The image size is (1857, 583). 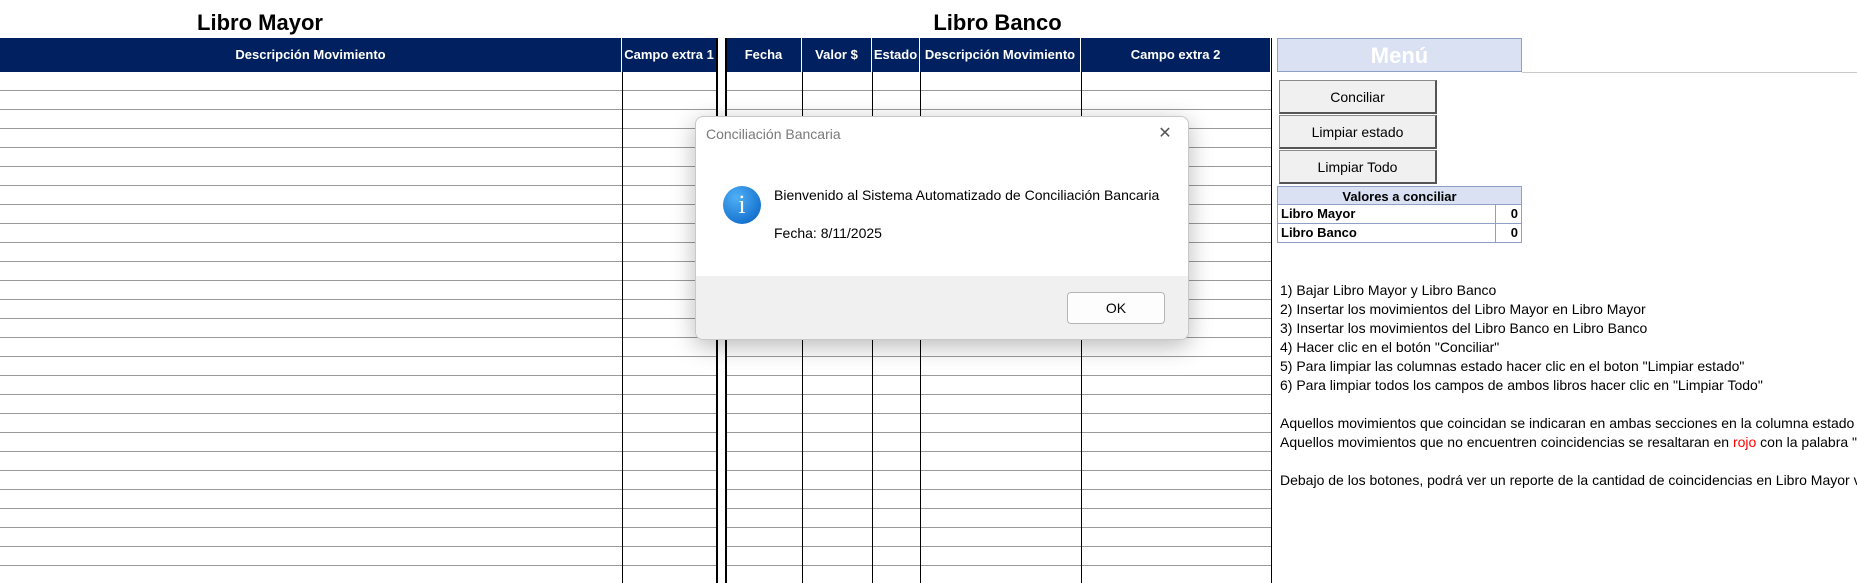 I want to click on instruction-step: 4) Hacer clic en el botón "Conciliar", so click(x=1390, y=347).